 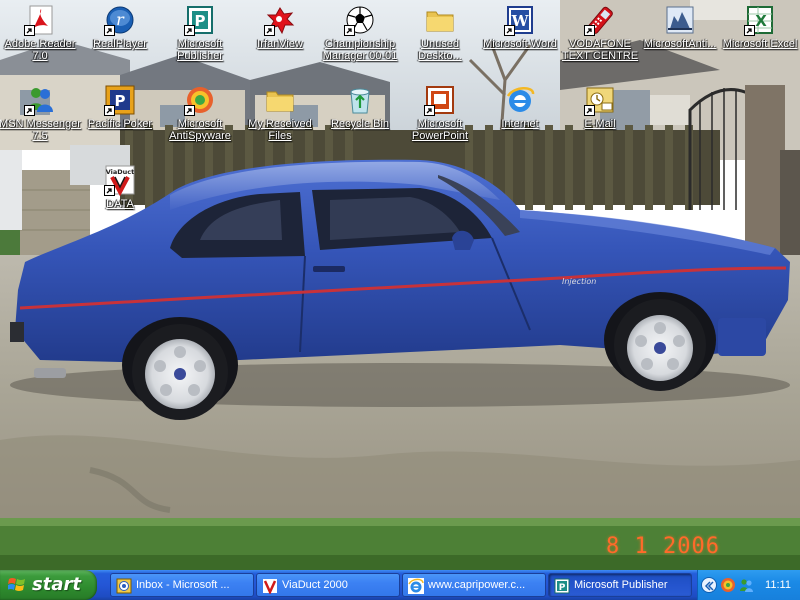 I want to click on antispyware-tray-icon, so click(x=728, y=585).